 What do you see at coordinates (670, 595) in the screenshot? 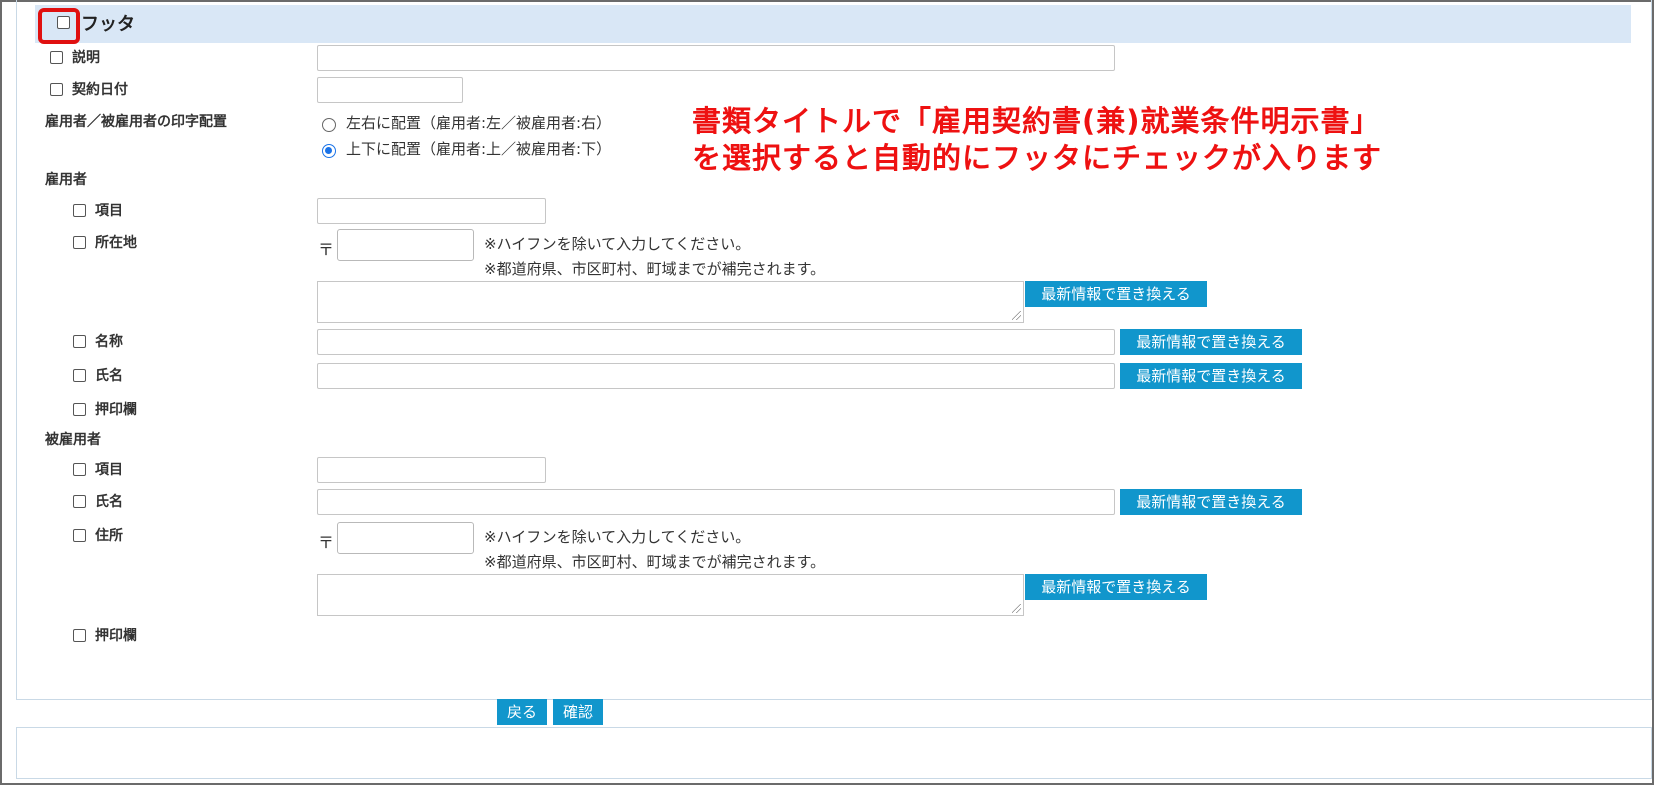
I see `employee-address-textarea` at bounding box center [670, 595].